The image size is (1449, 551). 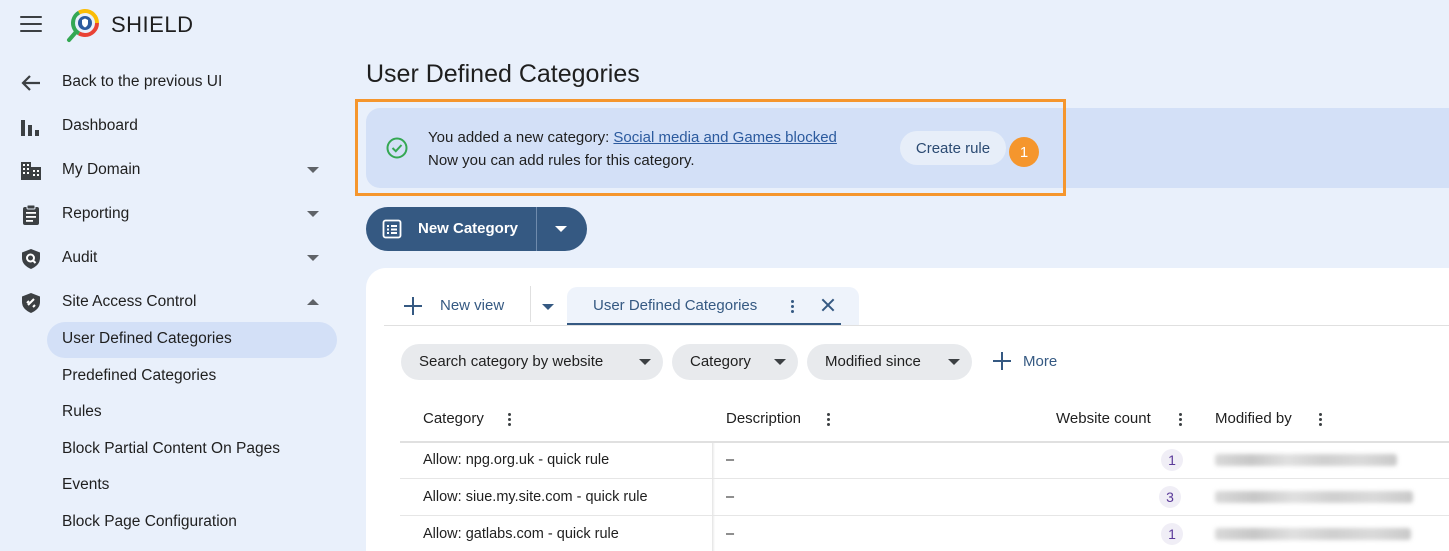 I want to click on new-view-label: New view, so click(x=472, y=305).